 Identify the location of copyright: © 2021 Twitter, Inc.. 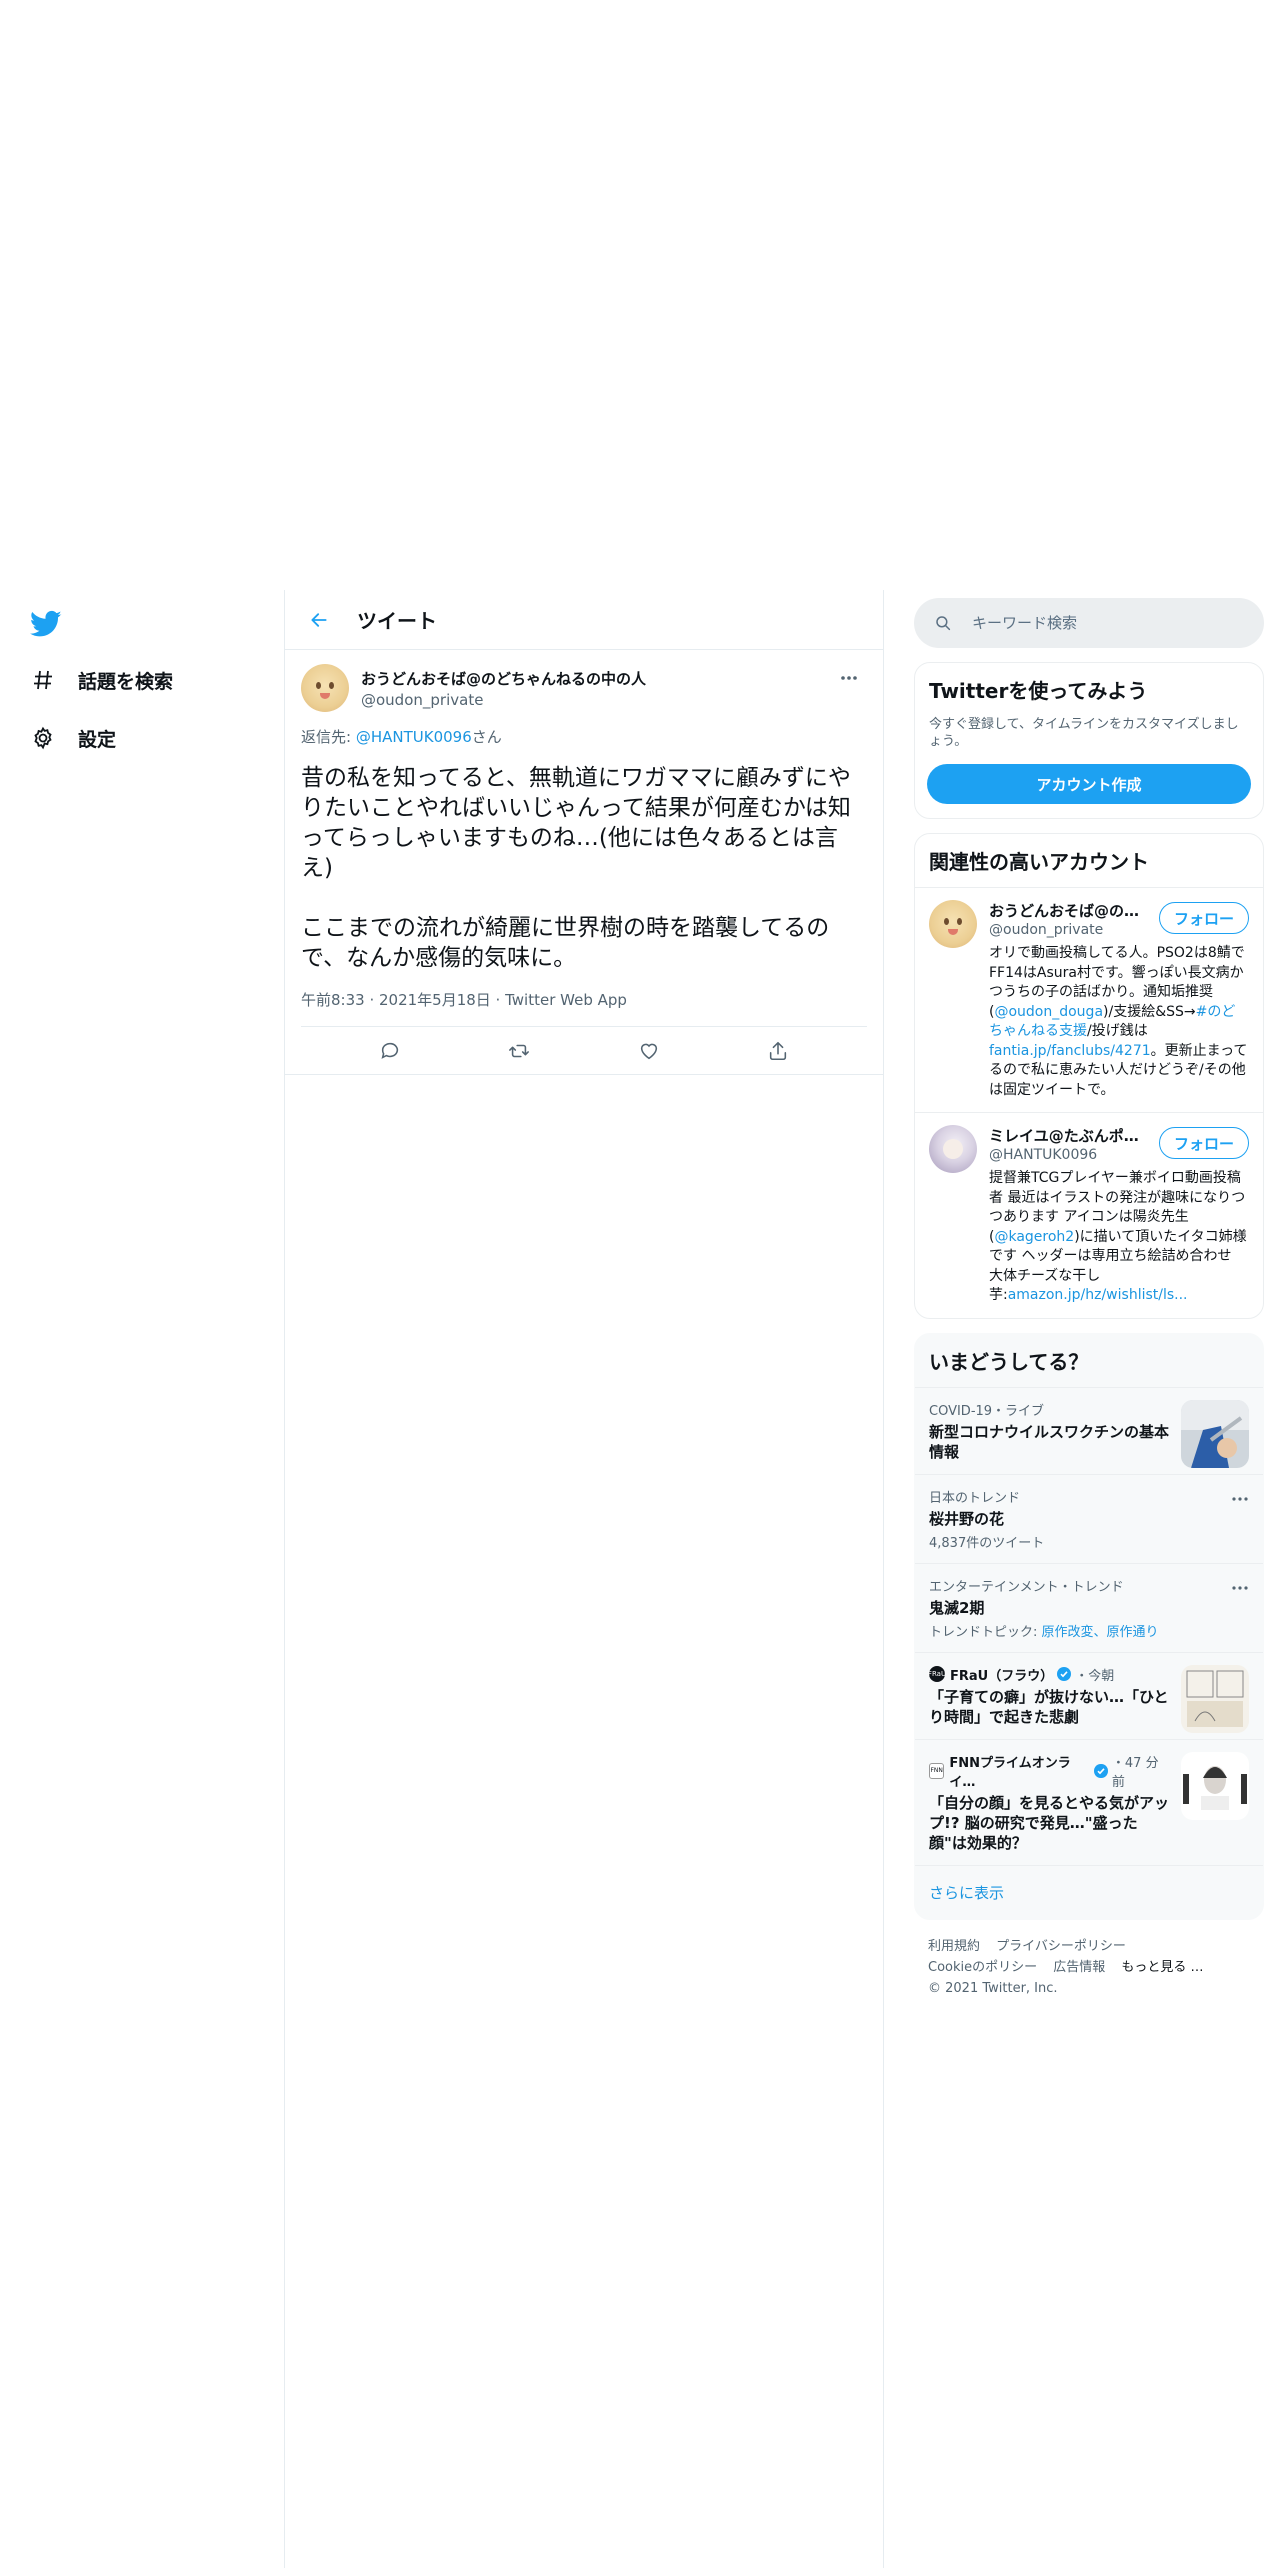
(993, 1988).